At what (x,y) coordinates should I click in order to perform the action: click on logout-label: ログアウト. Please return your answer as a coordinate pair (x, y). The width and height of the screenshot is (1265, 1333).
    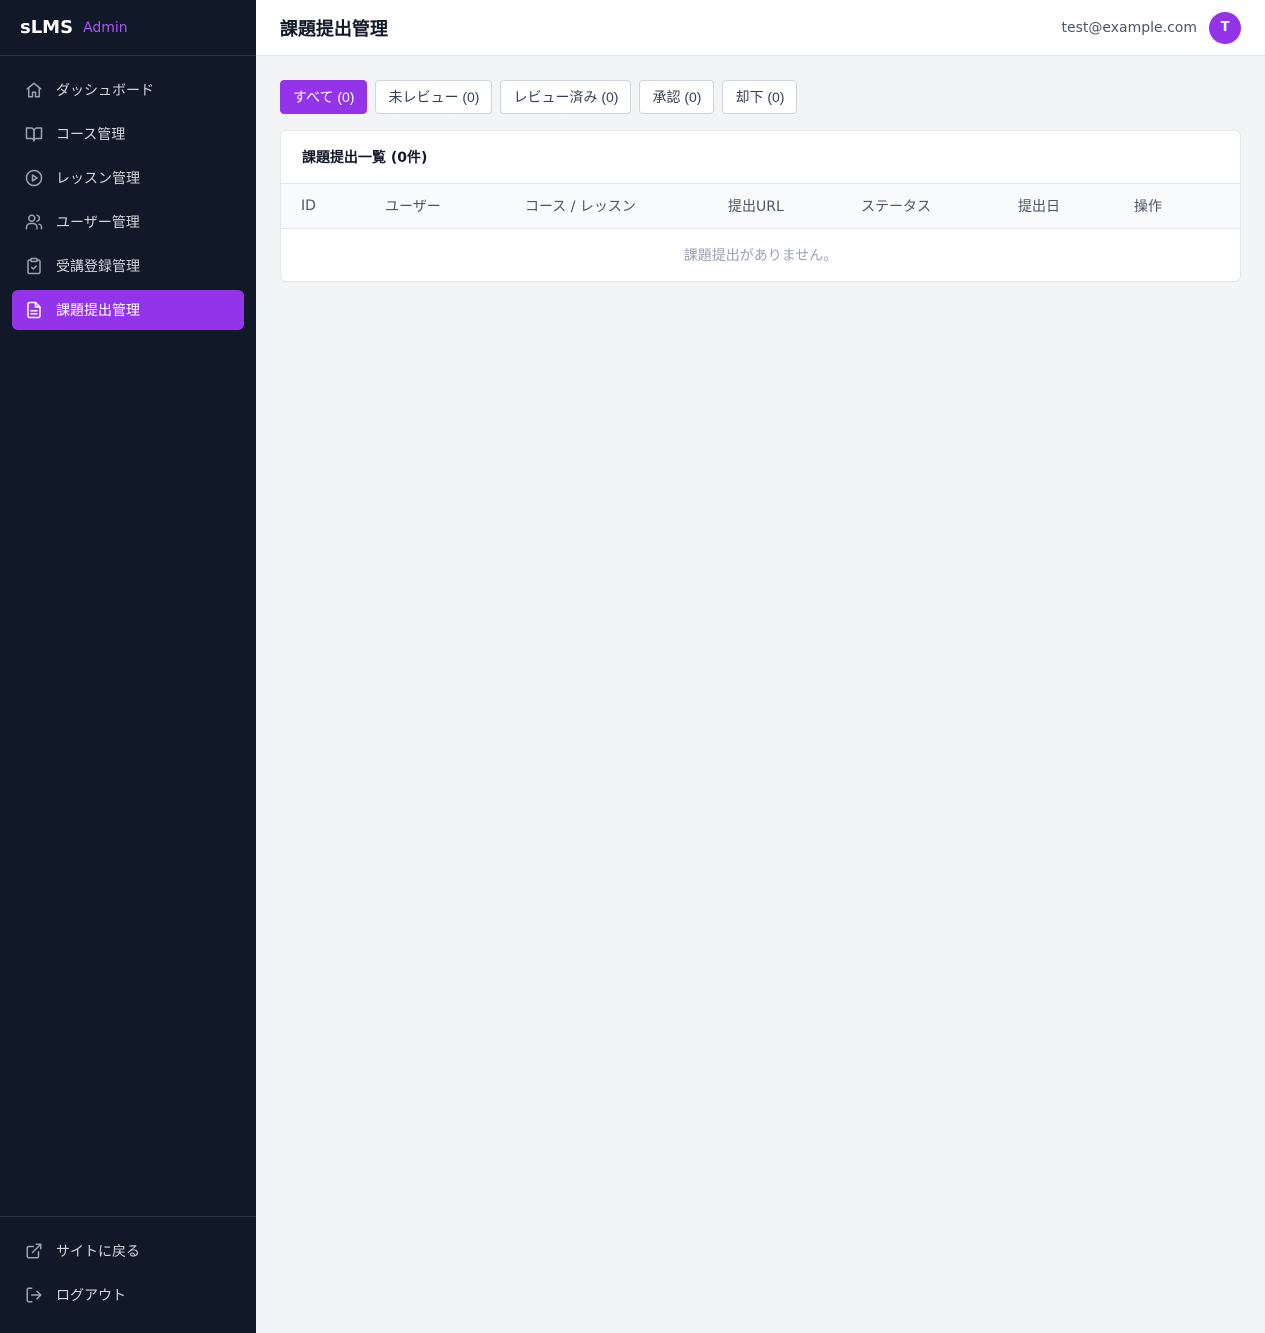
    Looking at the image, I should click on (91, 1296).